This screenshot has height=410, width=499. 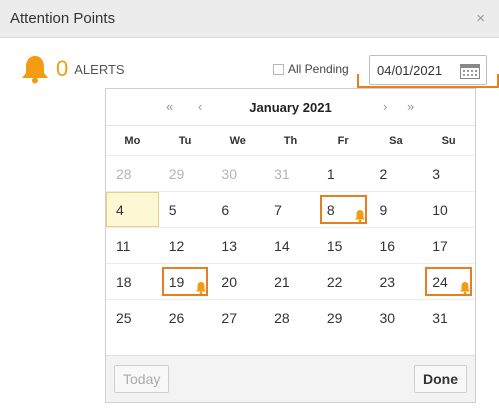 I want to click on calendar-day: 4, so click(x=132, y=209).